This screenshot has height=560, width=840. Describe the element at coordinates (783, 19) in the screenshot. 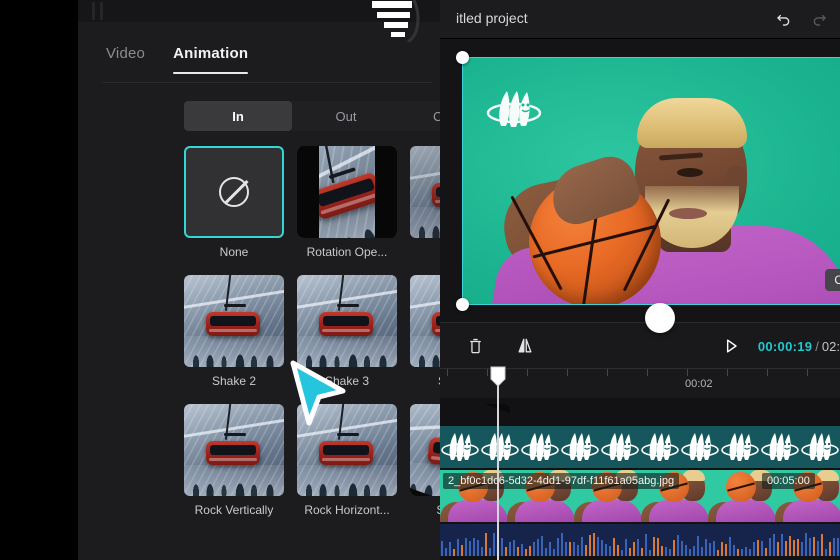

I see `undo-icon` at that location.